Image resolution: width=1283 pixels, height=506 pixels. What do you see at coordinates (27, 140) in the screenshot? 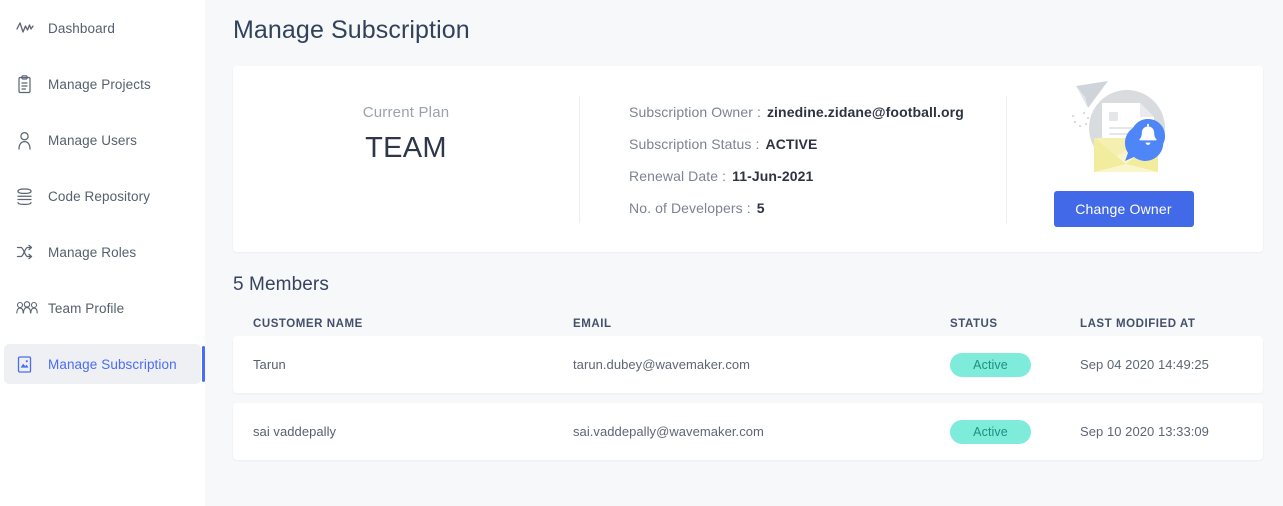
I see `user-icon` at bounding box center [27, 140].